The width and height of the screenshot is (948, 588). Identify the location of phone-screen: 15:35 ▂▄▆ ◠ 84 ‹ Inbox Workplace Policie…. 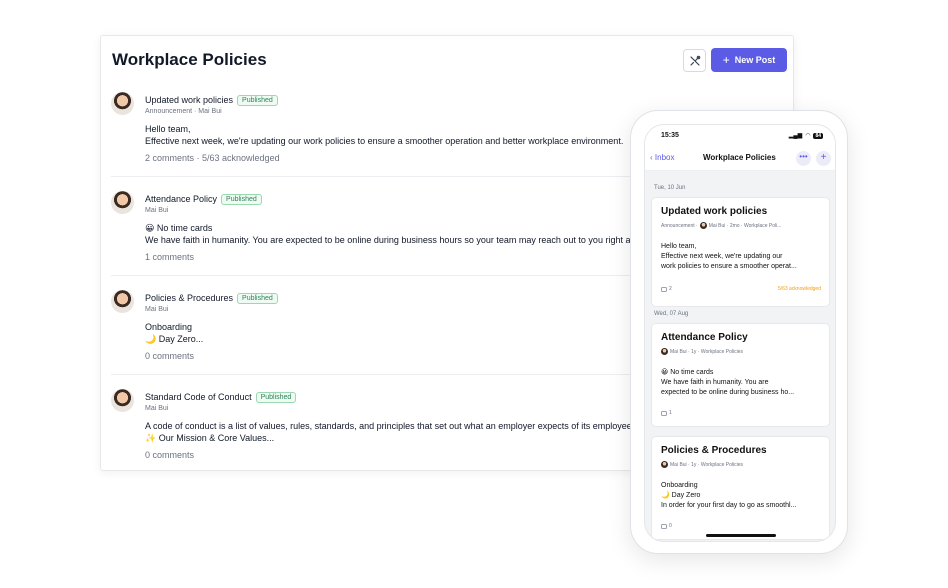
(740, 333).